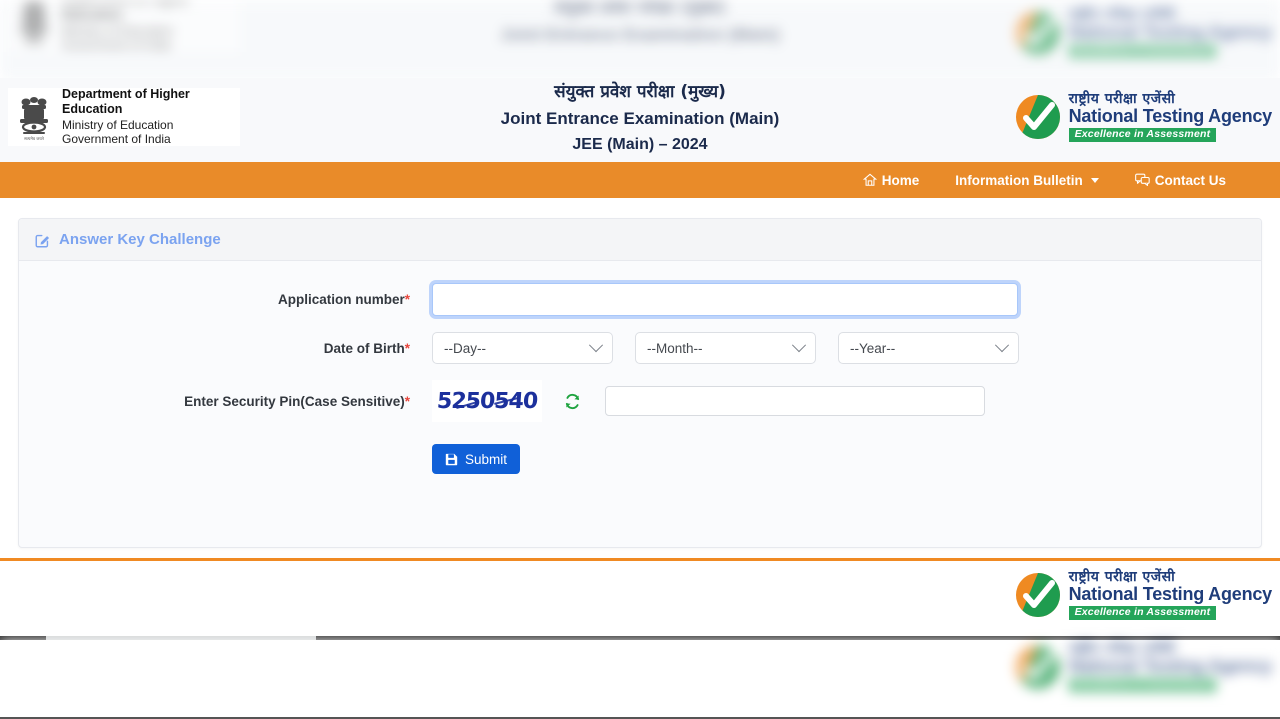 Image resolution: width=1280 pixels, height=719 pixels. I want to click on card-header: Answer Key Challenge, so click(640, 240).